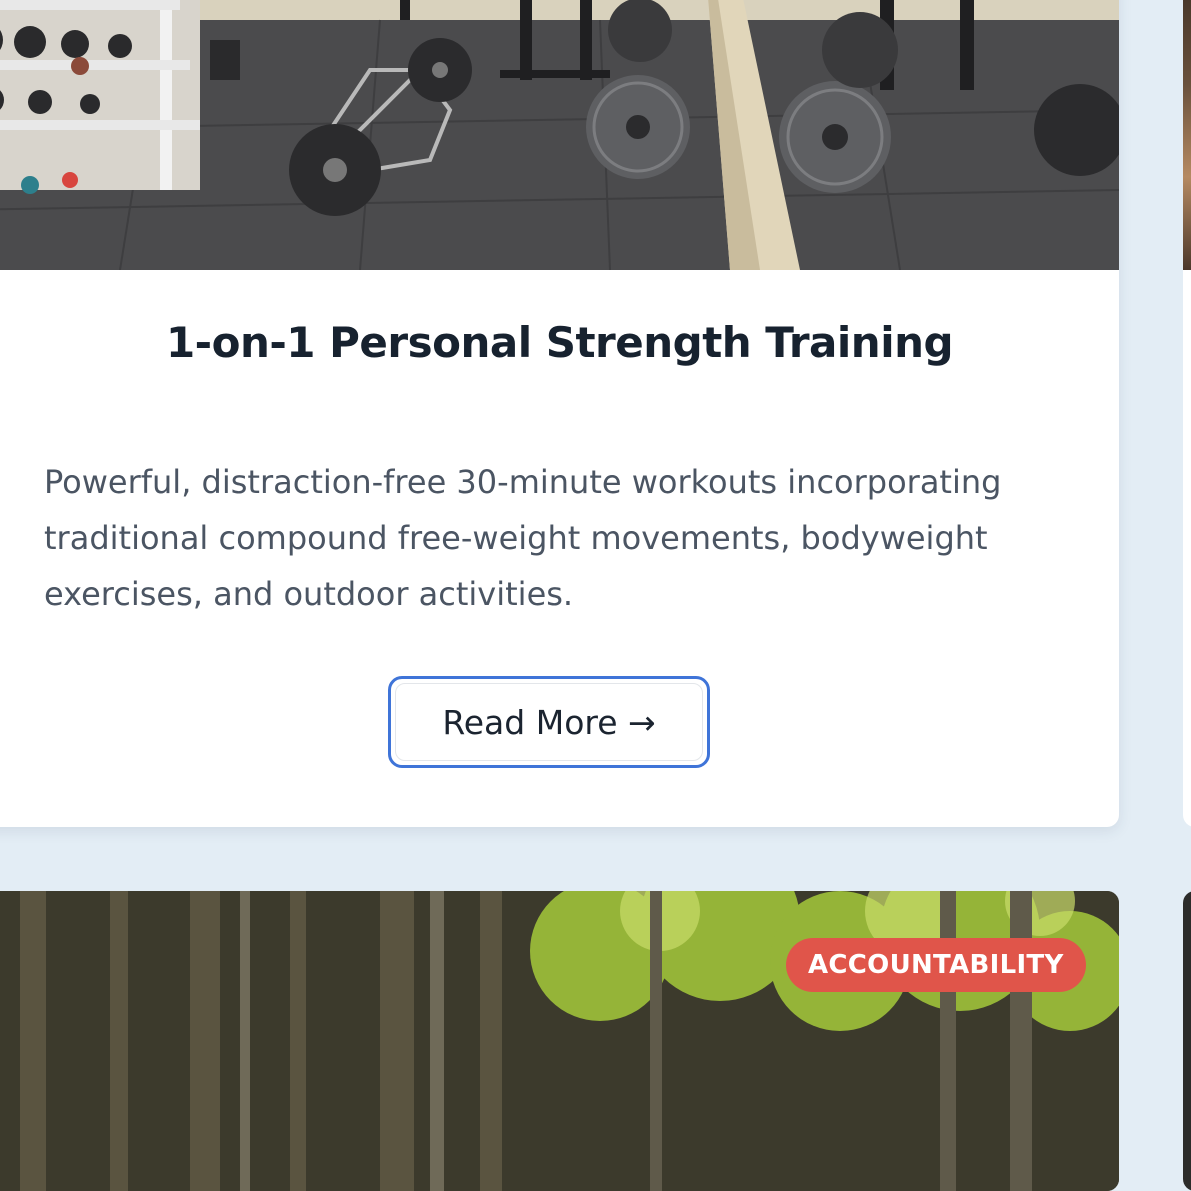 The image size is (1191, 1191). Describe the element at coordinates (1187, 413) in the screenshot. I see `neighbour-card-edge` at that location.